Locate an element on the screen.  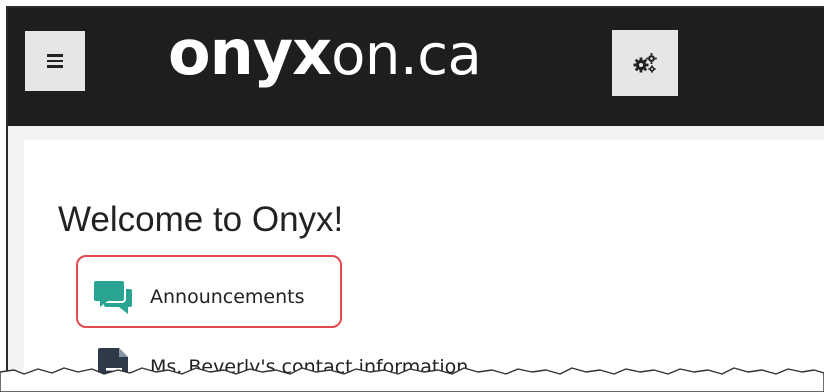
site-logo: onyx on.ca is located at coordinates (325, 61).